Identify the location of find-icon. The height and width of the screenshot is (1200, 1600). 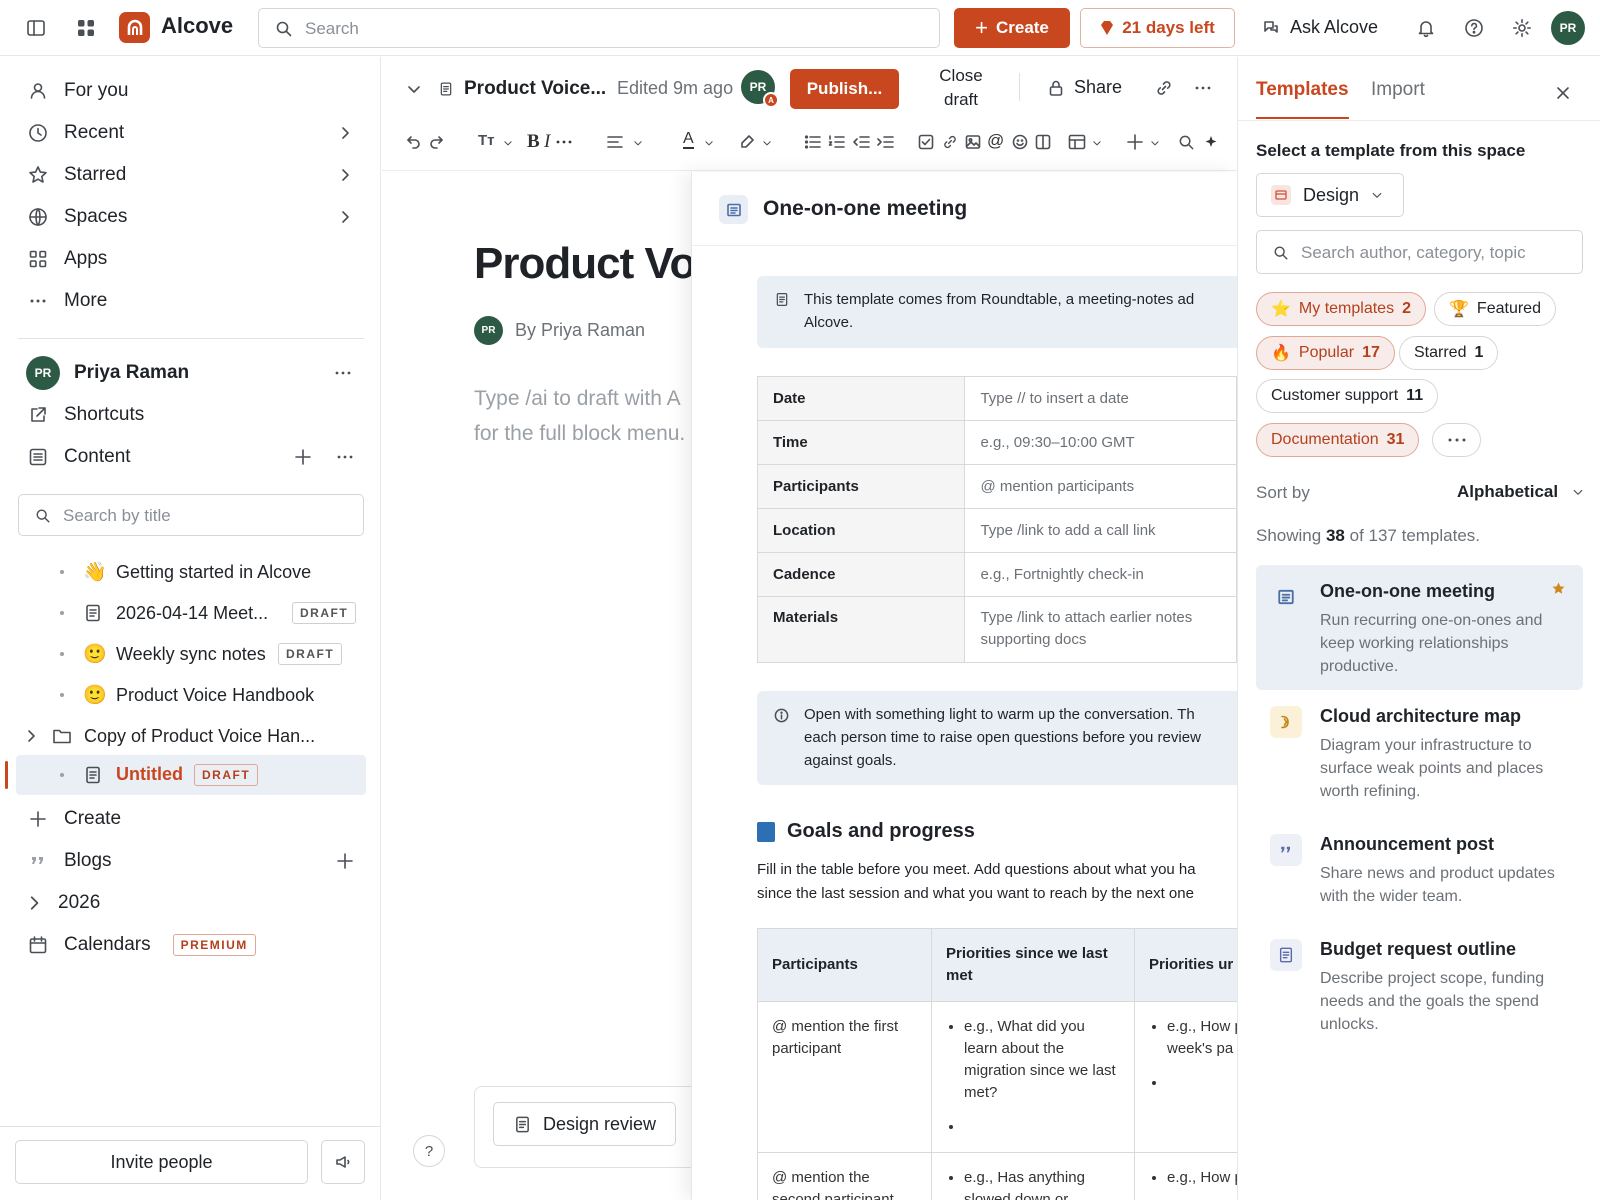
(1186, 142).